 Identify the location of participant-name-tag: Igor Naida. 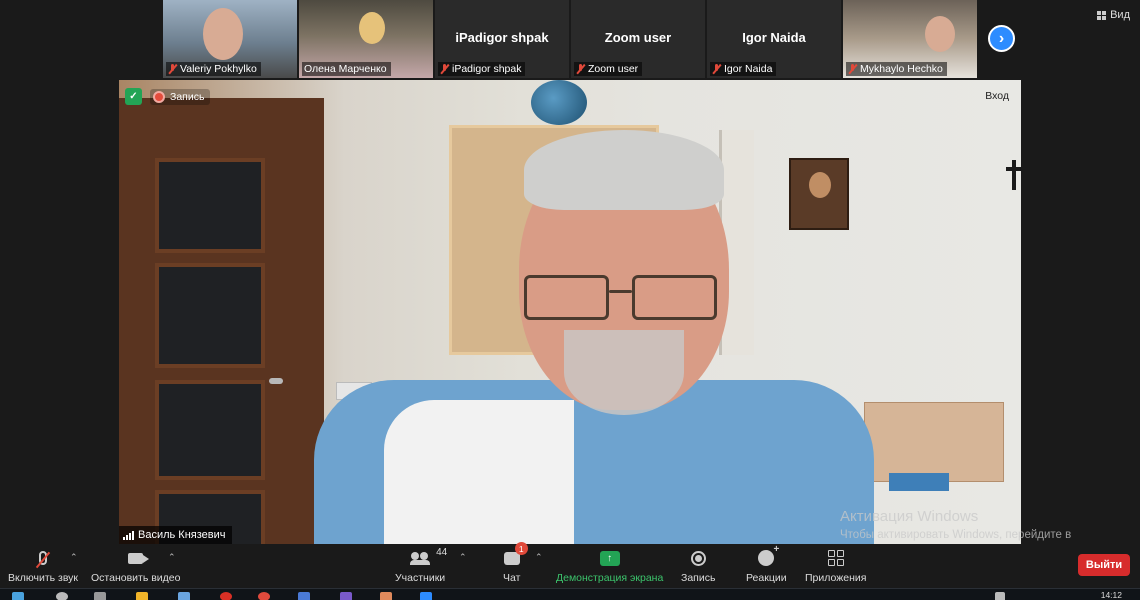
(743, 69).